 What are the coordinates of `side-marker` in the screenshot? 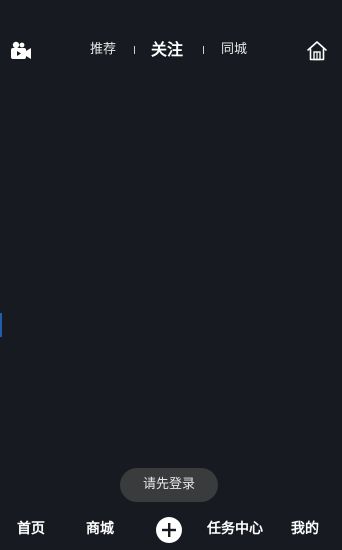 It's located at (1, 325).